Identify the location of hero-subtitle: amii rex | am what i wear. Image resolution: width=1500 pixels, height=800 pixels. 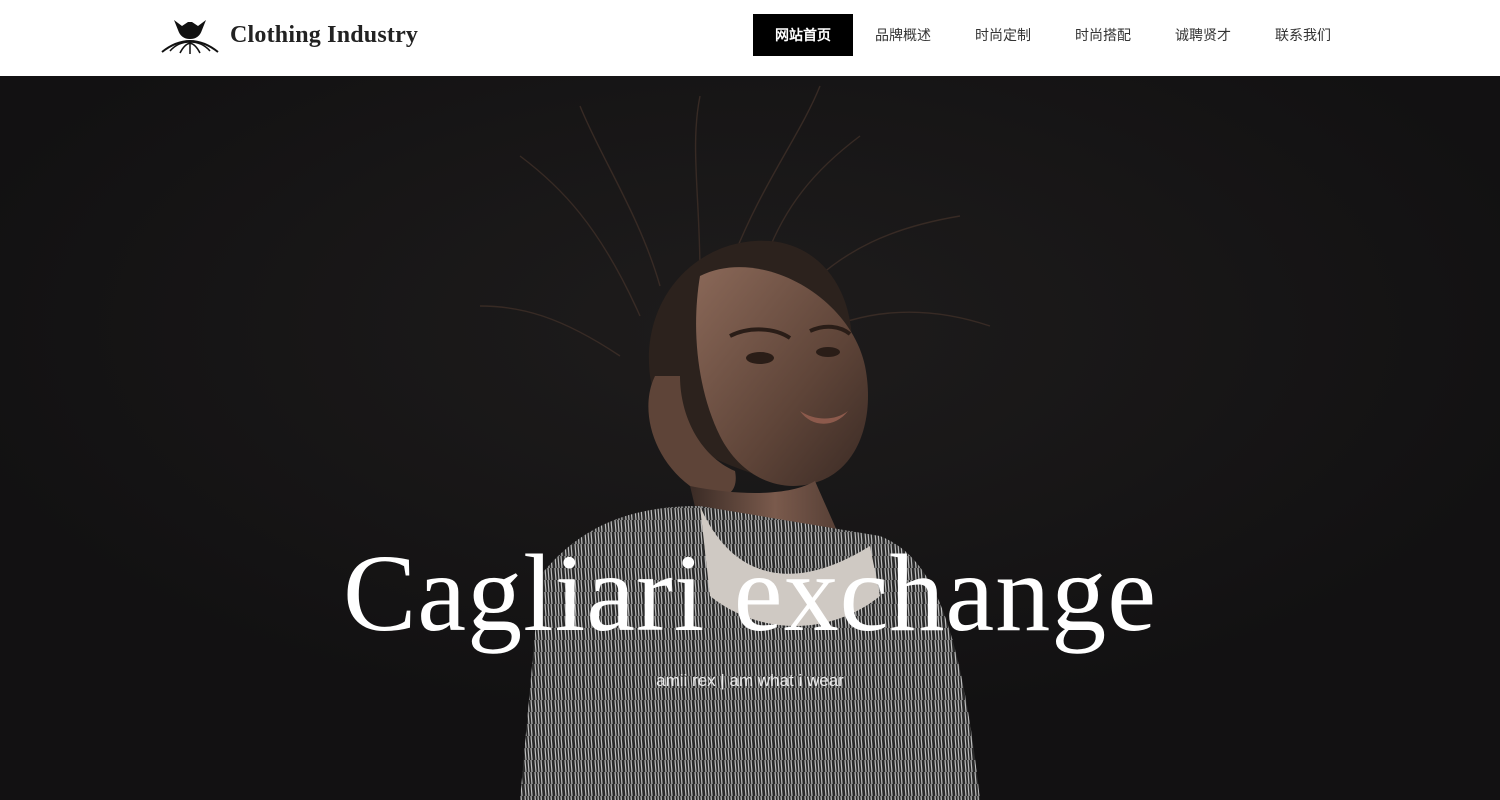
(750, 680).